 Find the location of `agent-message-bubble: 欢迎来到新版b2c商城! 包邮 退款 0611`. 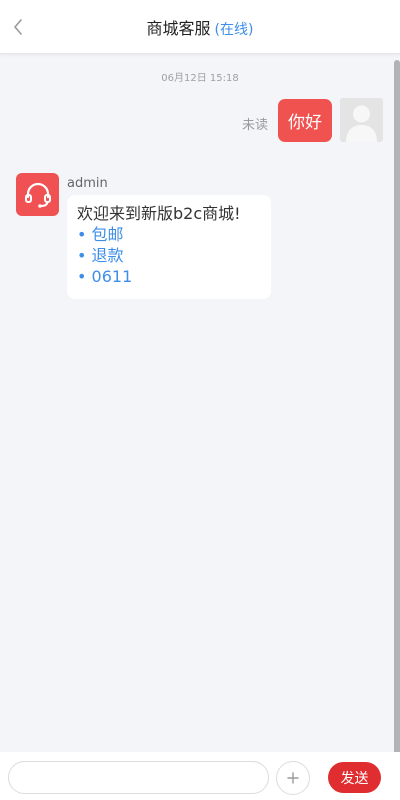

agent-message-bubble: 欢迎来到新版b2c商城! 包邮 退款 0611 is located at coordinates (169, 247).